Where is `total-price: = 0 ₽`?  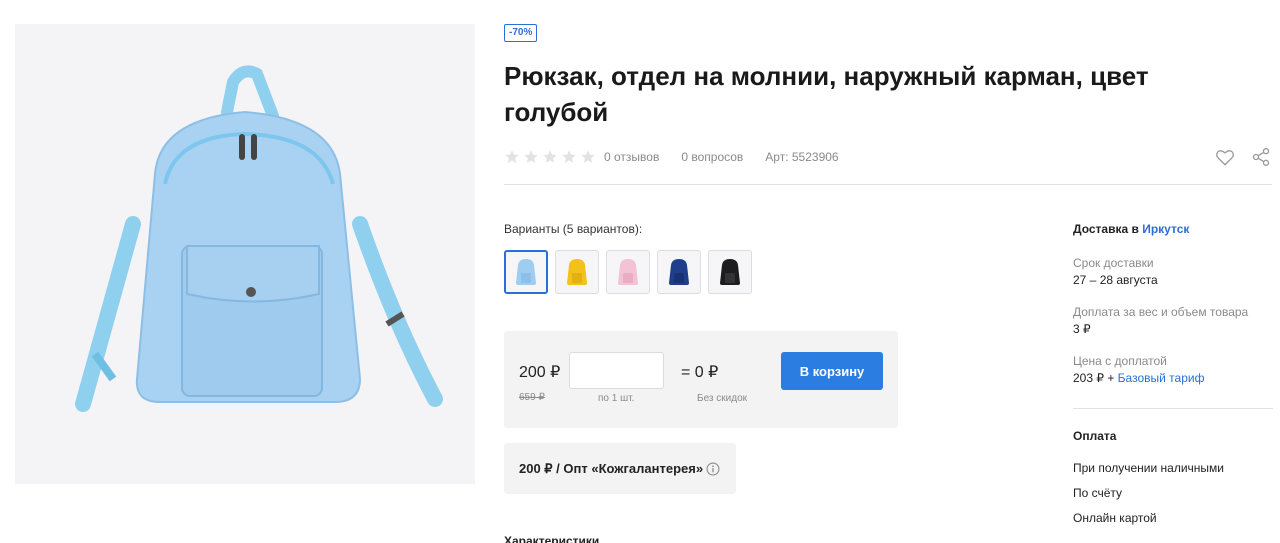 total-price: = 0 ₽ is located at coordinates (700, 372).